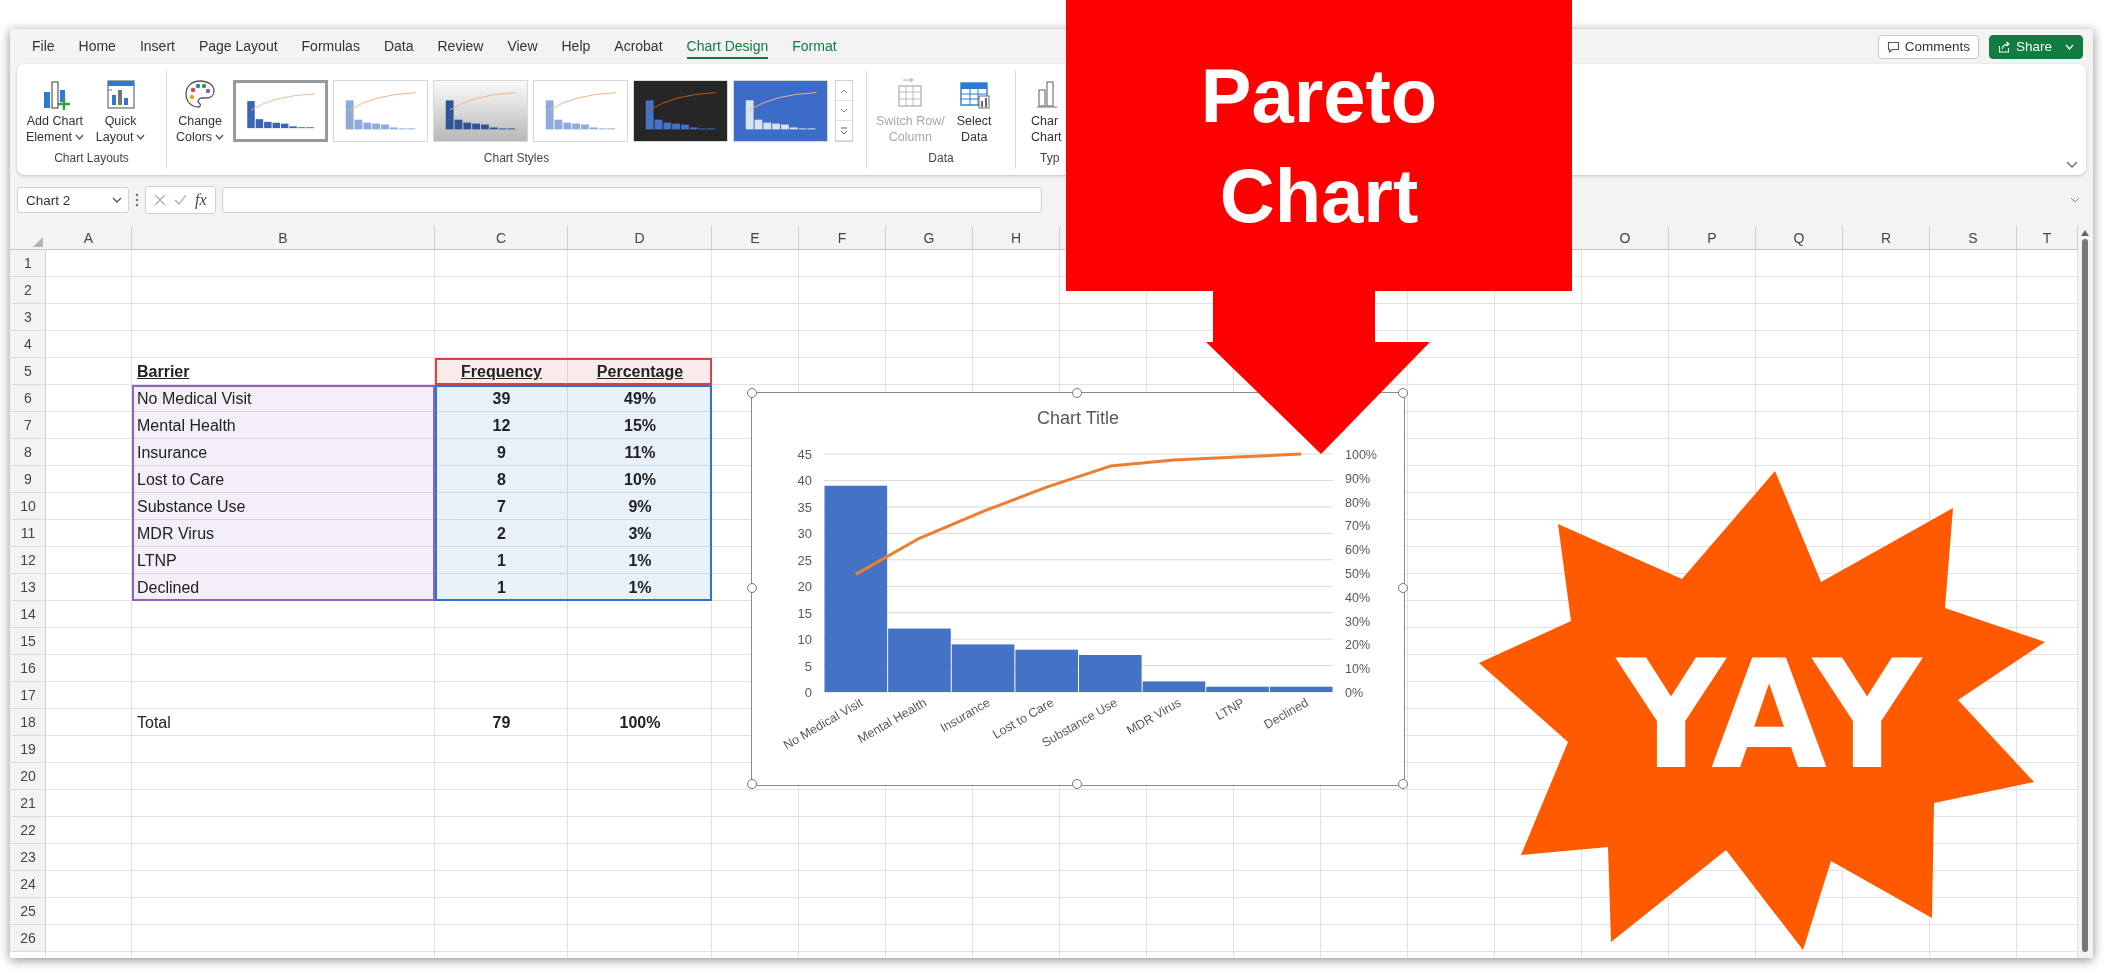  Describe the element at coordinates (281, 111) in the screenshot. I see `chart-style-thumbnail` at that location.